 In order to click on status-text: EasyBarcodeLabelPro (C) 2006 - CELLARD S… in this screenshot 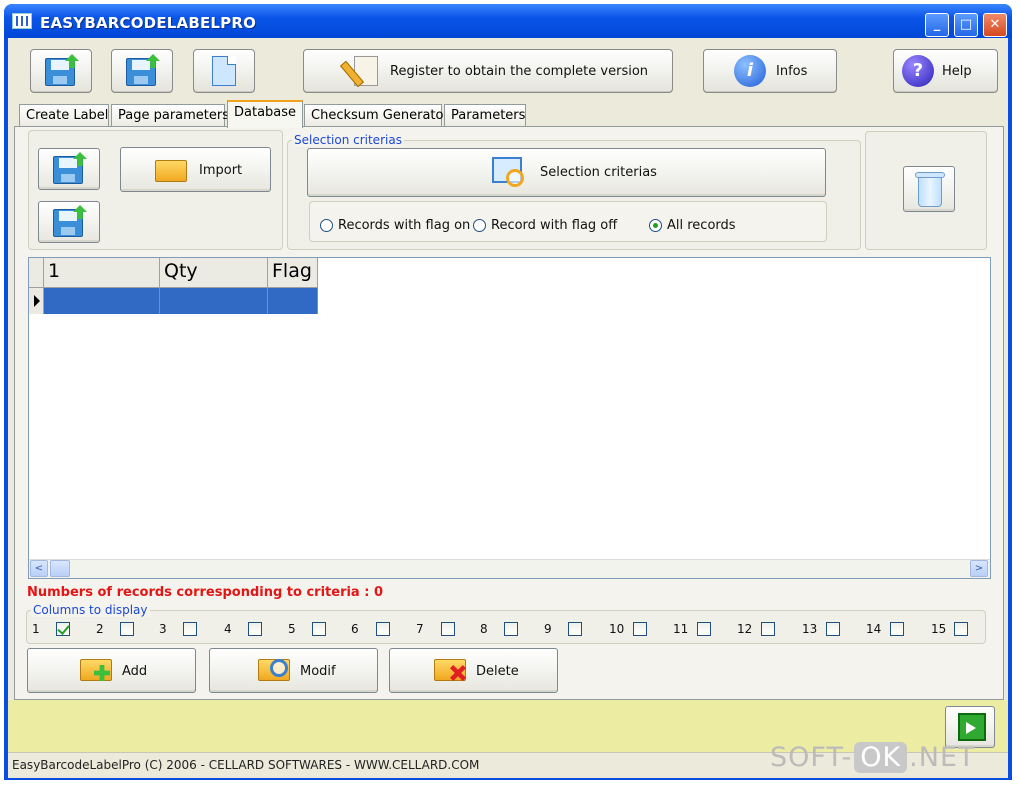, I will do `click(246, 765)`.